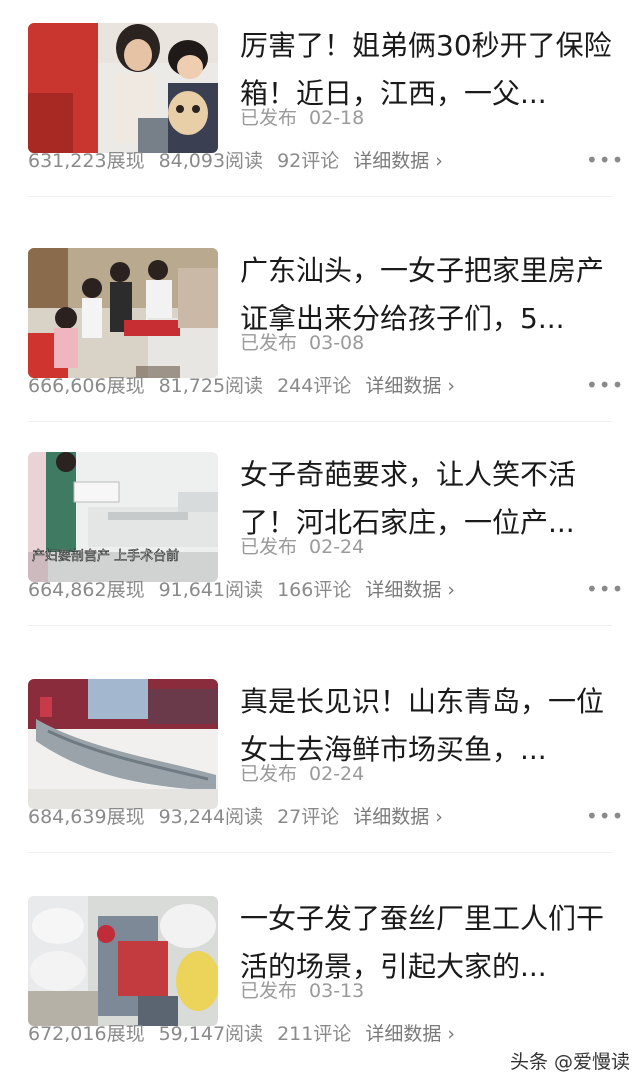 This screenshot has height=1091, width=640. I want to click on article-thumbnail: 产妇要剖宫产 上手术台前, so click(123, 517).